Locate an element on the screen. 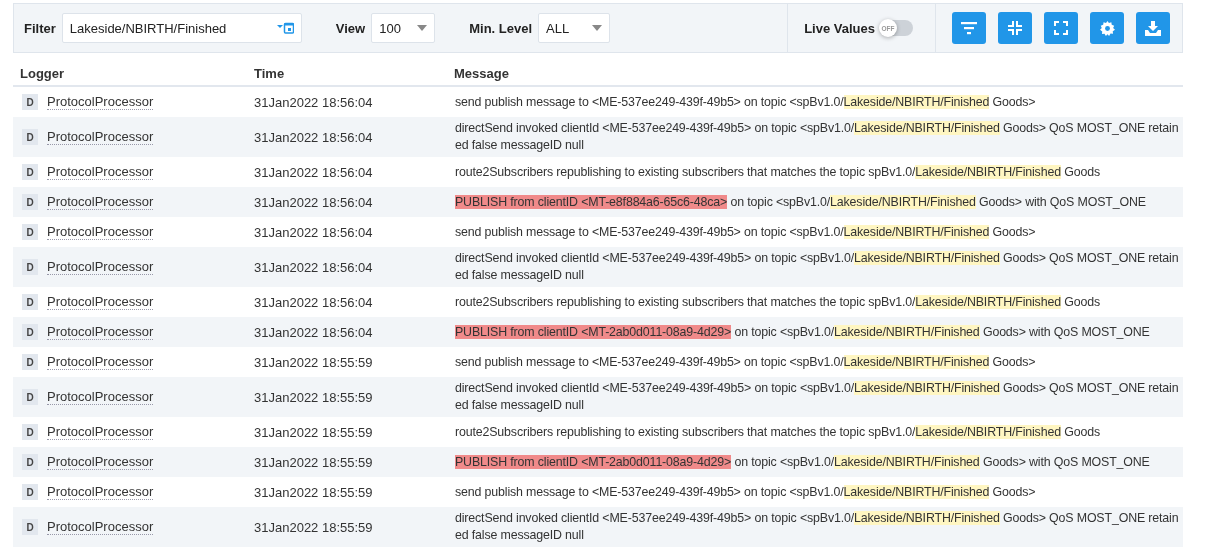  settings-icon is located at coordinates (1107, 28).